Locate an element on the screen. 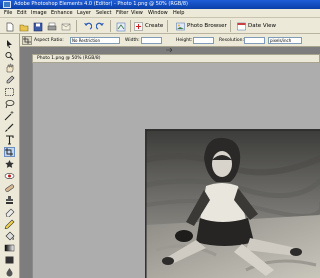 Image resolution: width=320 pixels, height=278 pixels. move-tool is located at coordinates (9, 44).